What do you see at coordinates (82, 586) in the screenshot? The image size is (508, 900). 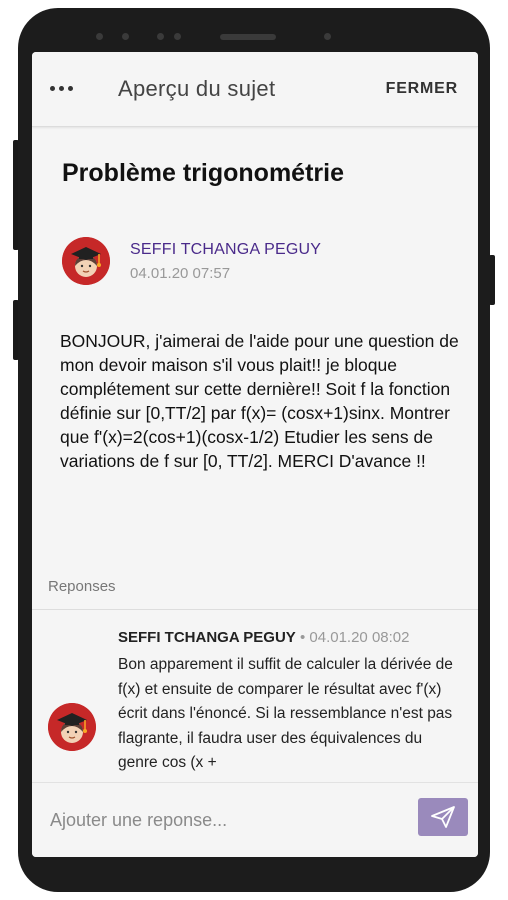 I see `responses-heading: Reponses` at bounding box center [82, 586].